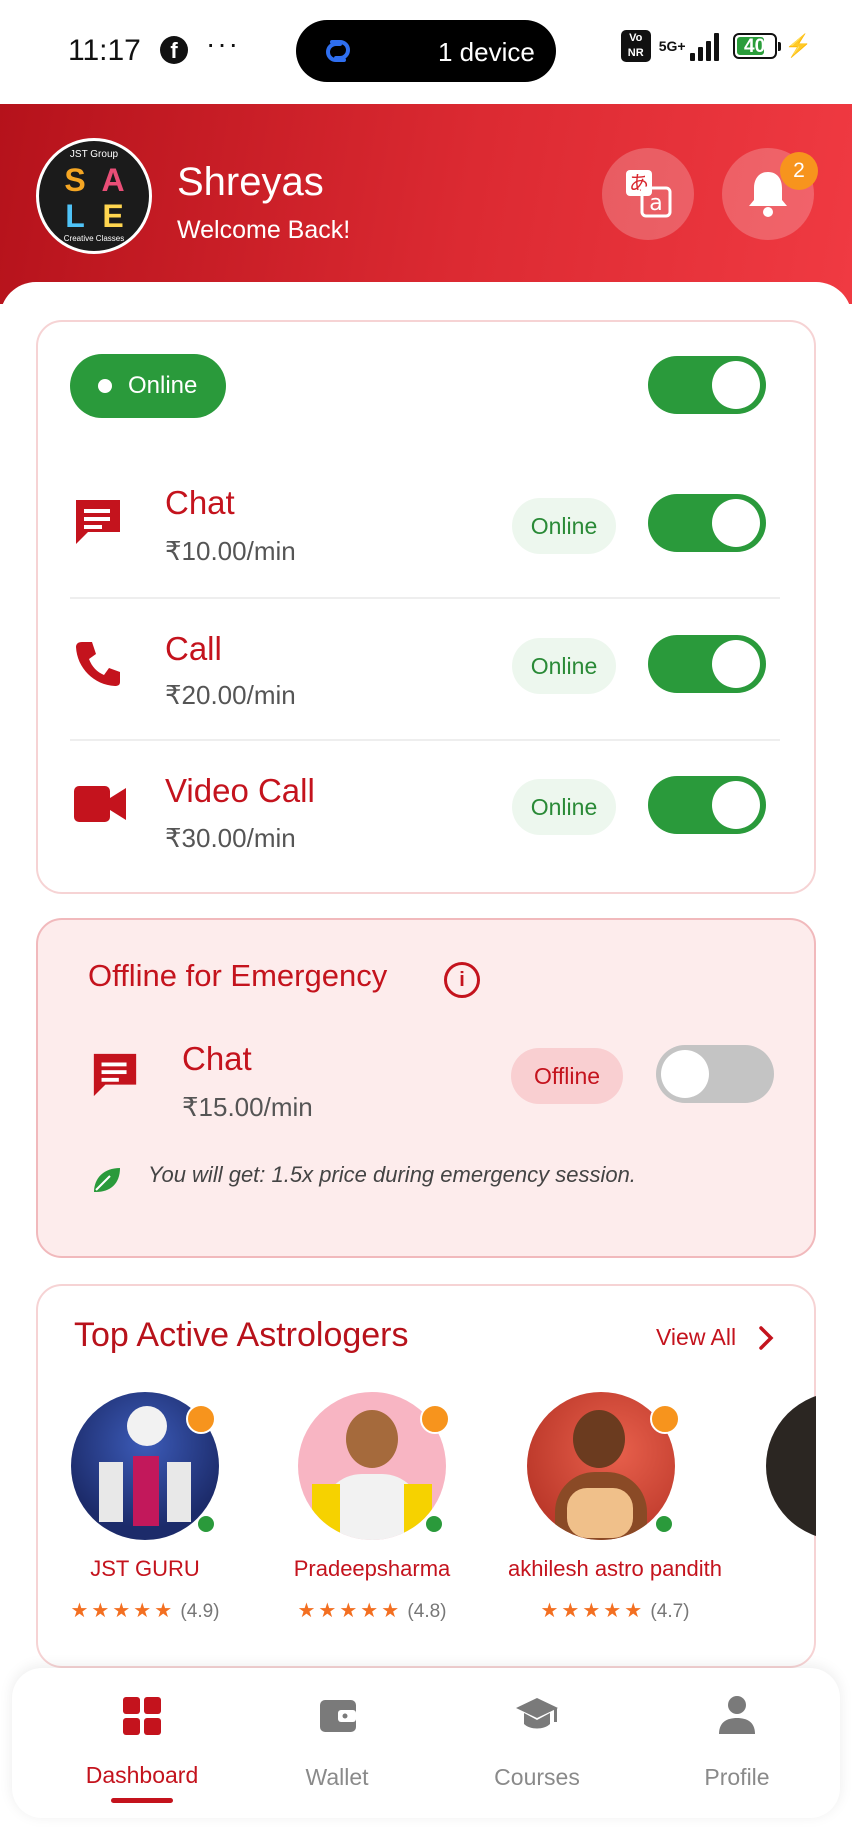  Describe the element at coordinates (142, 1743) in the screenshot. I see `nav-dashboard: Dashboard` at that location.